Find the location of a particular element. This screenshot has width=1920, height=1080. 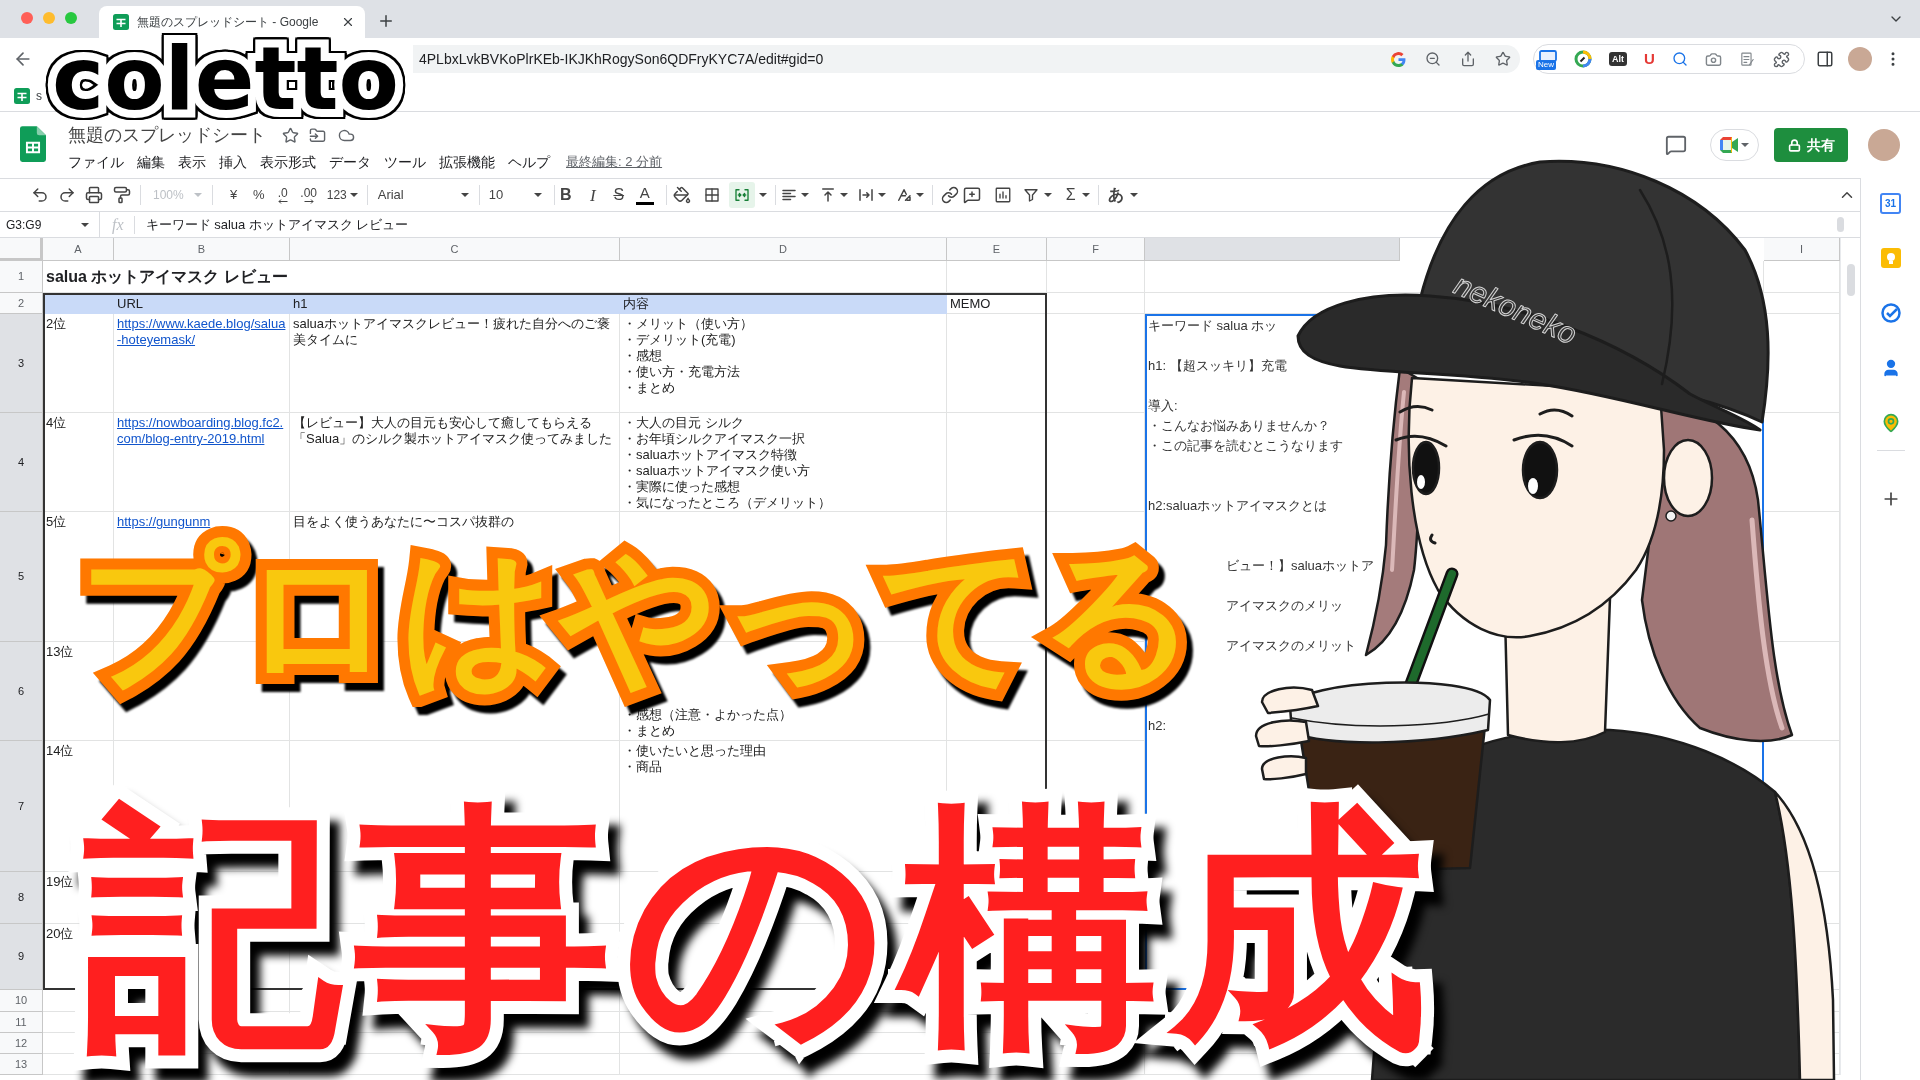

column-header: A is located at coordinates (78, 249).